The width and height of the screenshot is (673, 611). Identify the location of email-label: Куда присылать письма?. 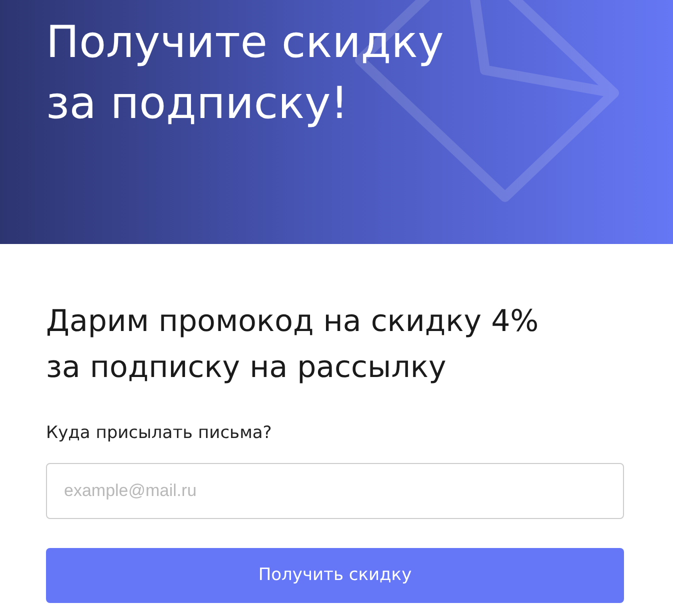
(159, 433).